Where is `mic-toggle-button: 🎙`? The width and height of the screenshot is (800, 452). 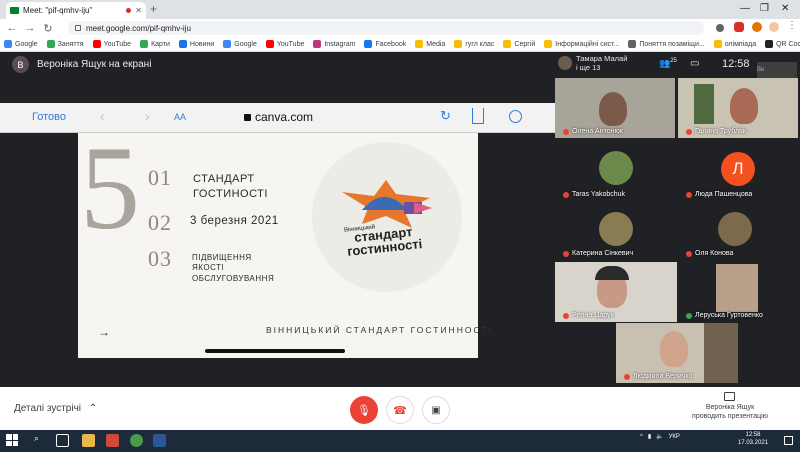 mic-toggle-button: 🎙 is located at coordinates (364, 410).